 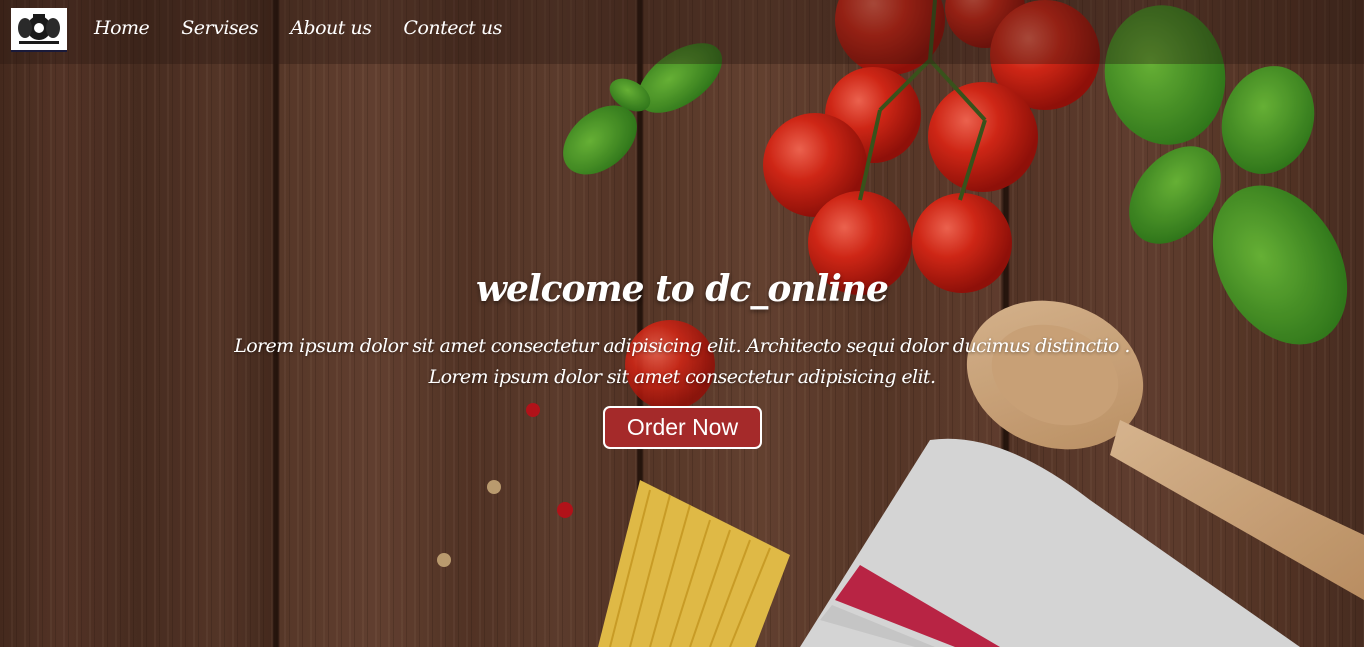 I want to click on nav-link-home: Home, so click(x=122, y=28).